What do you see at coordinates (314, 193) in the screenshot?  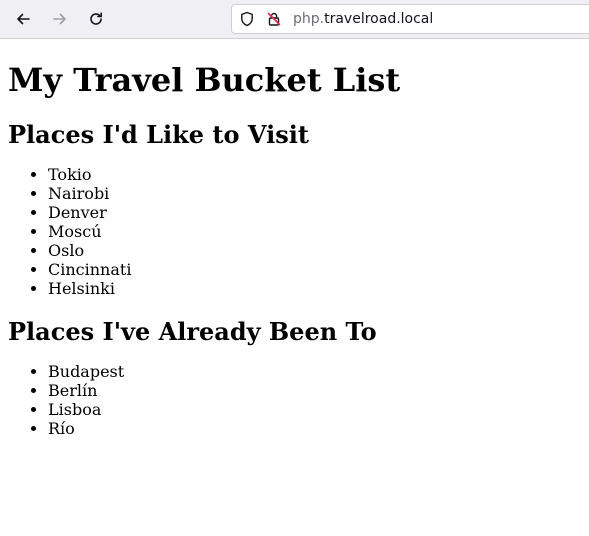 I see `list-item: Nairobi` at bounding box center [314, 193].